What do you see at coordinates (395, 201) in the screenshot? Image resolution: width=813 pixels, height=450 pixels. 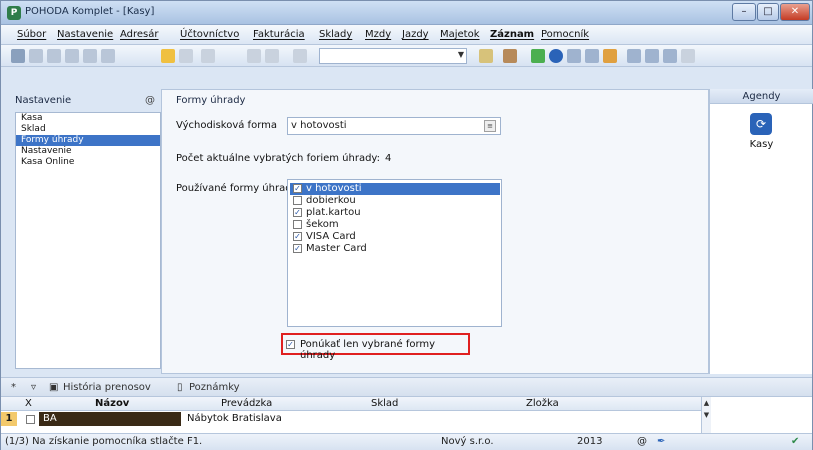 I see `payment-form-item: dobierkou` at bounding box center [395, 201].